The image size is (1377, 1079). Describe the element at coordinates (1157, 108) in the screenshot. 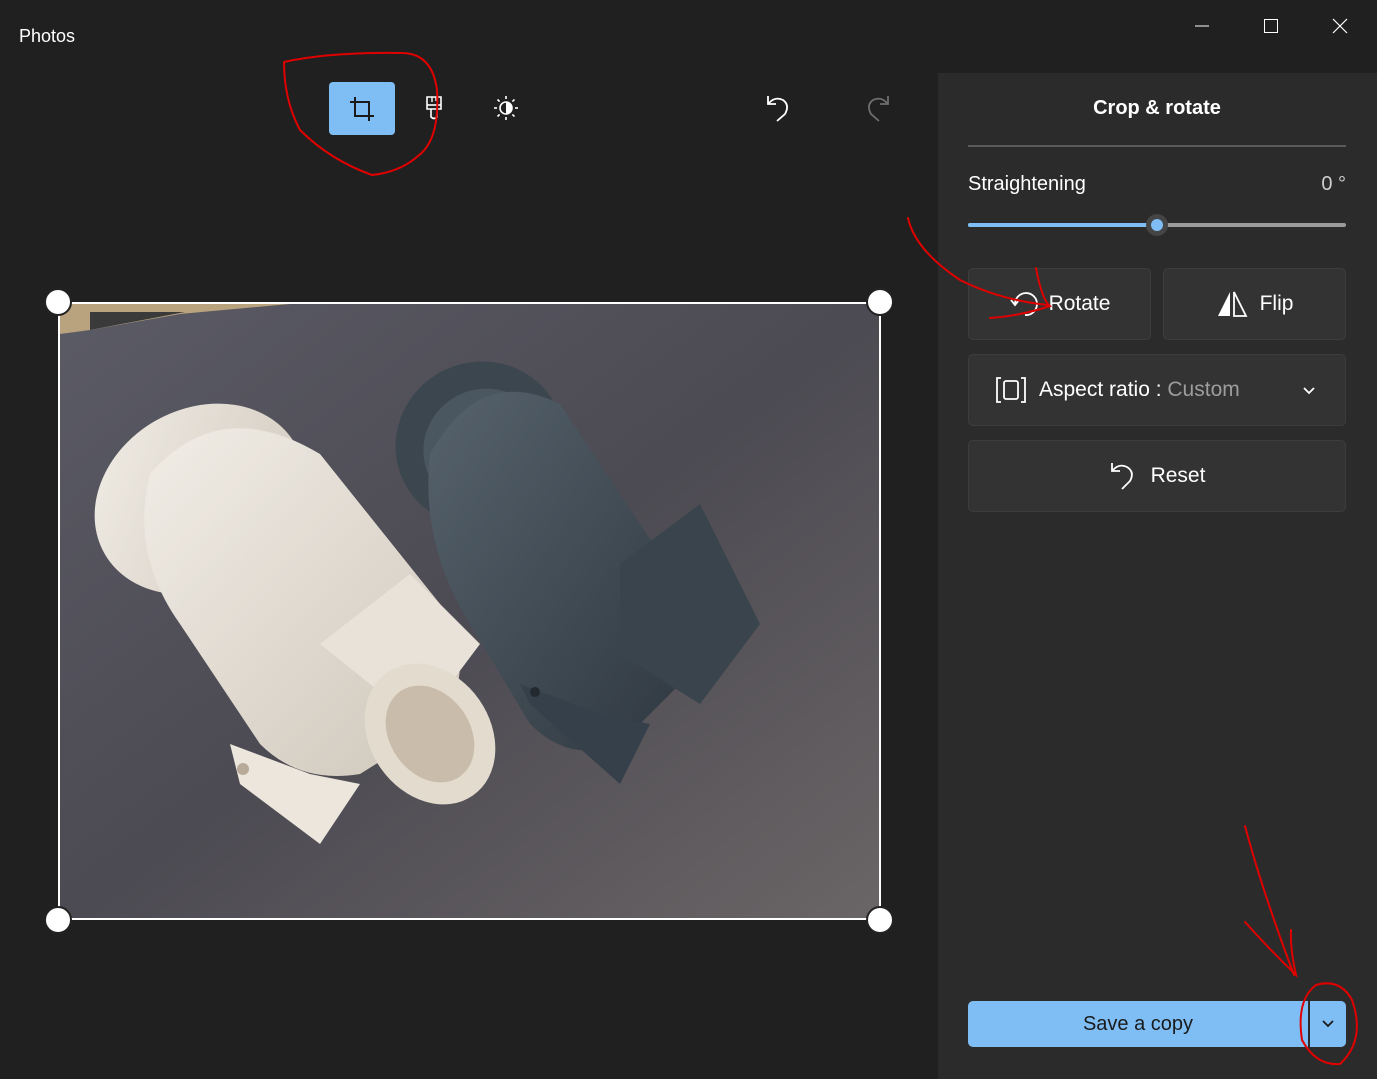

I see `panel-title: Crop & rotate` at that location.